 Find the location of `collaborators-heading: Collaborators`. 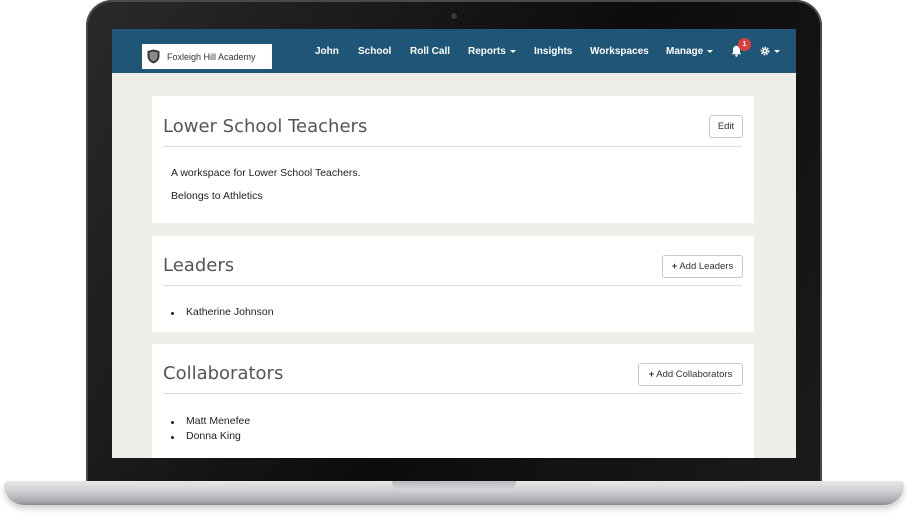

collaborators-heading: Collaborators is located at coordinates (223, 373).